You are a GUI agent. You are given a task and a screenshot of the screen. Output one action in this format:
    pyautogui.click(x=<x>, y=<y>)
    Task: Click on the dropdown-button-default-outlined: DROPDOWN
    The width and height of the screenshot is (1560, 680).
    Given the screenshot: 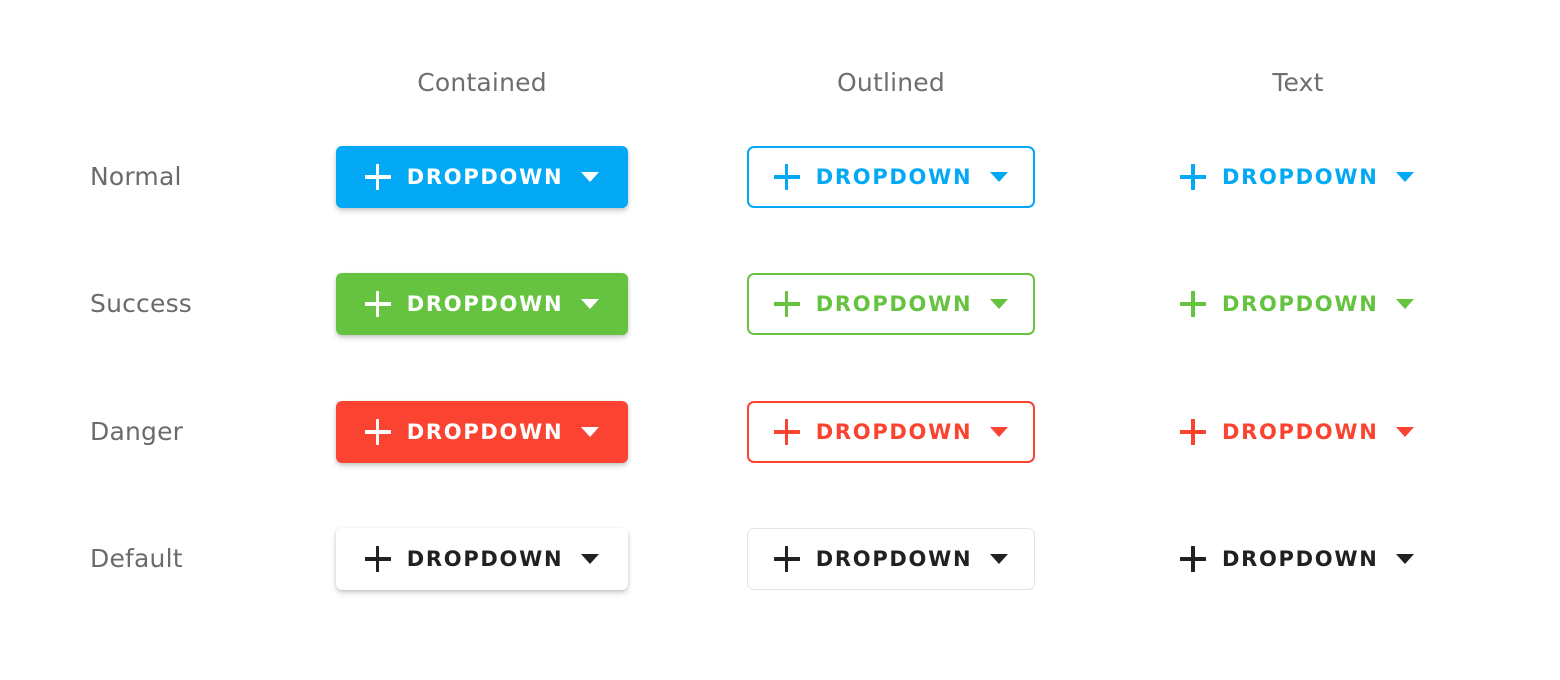 What is the action you would take?
    pyautogui.click(x=891, y=559)
    